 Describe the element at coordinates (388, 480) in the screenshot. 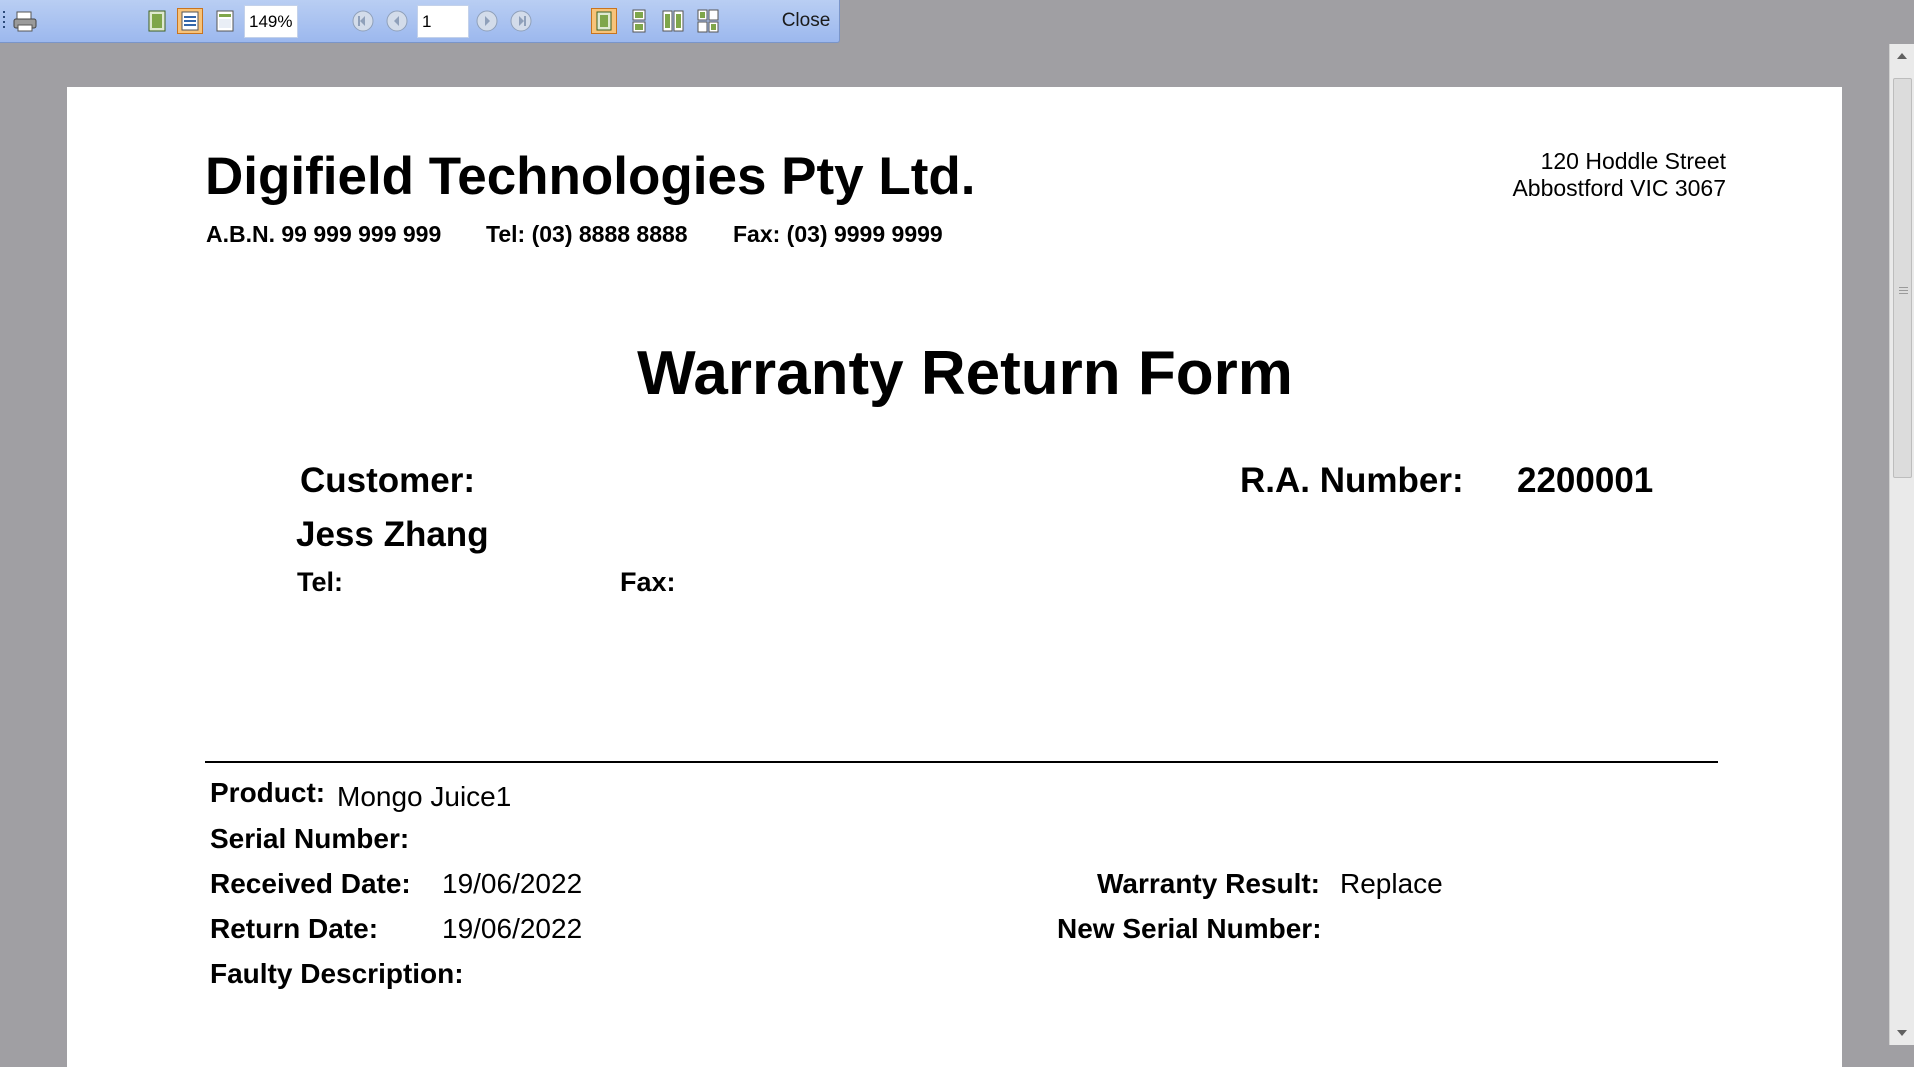

I see `customer-label: Customer:` at that location.